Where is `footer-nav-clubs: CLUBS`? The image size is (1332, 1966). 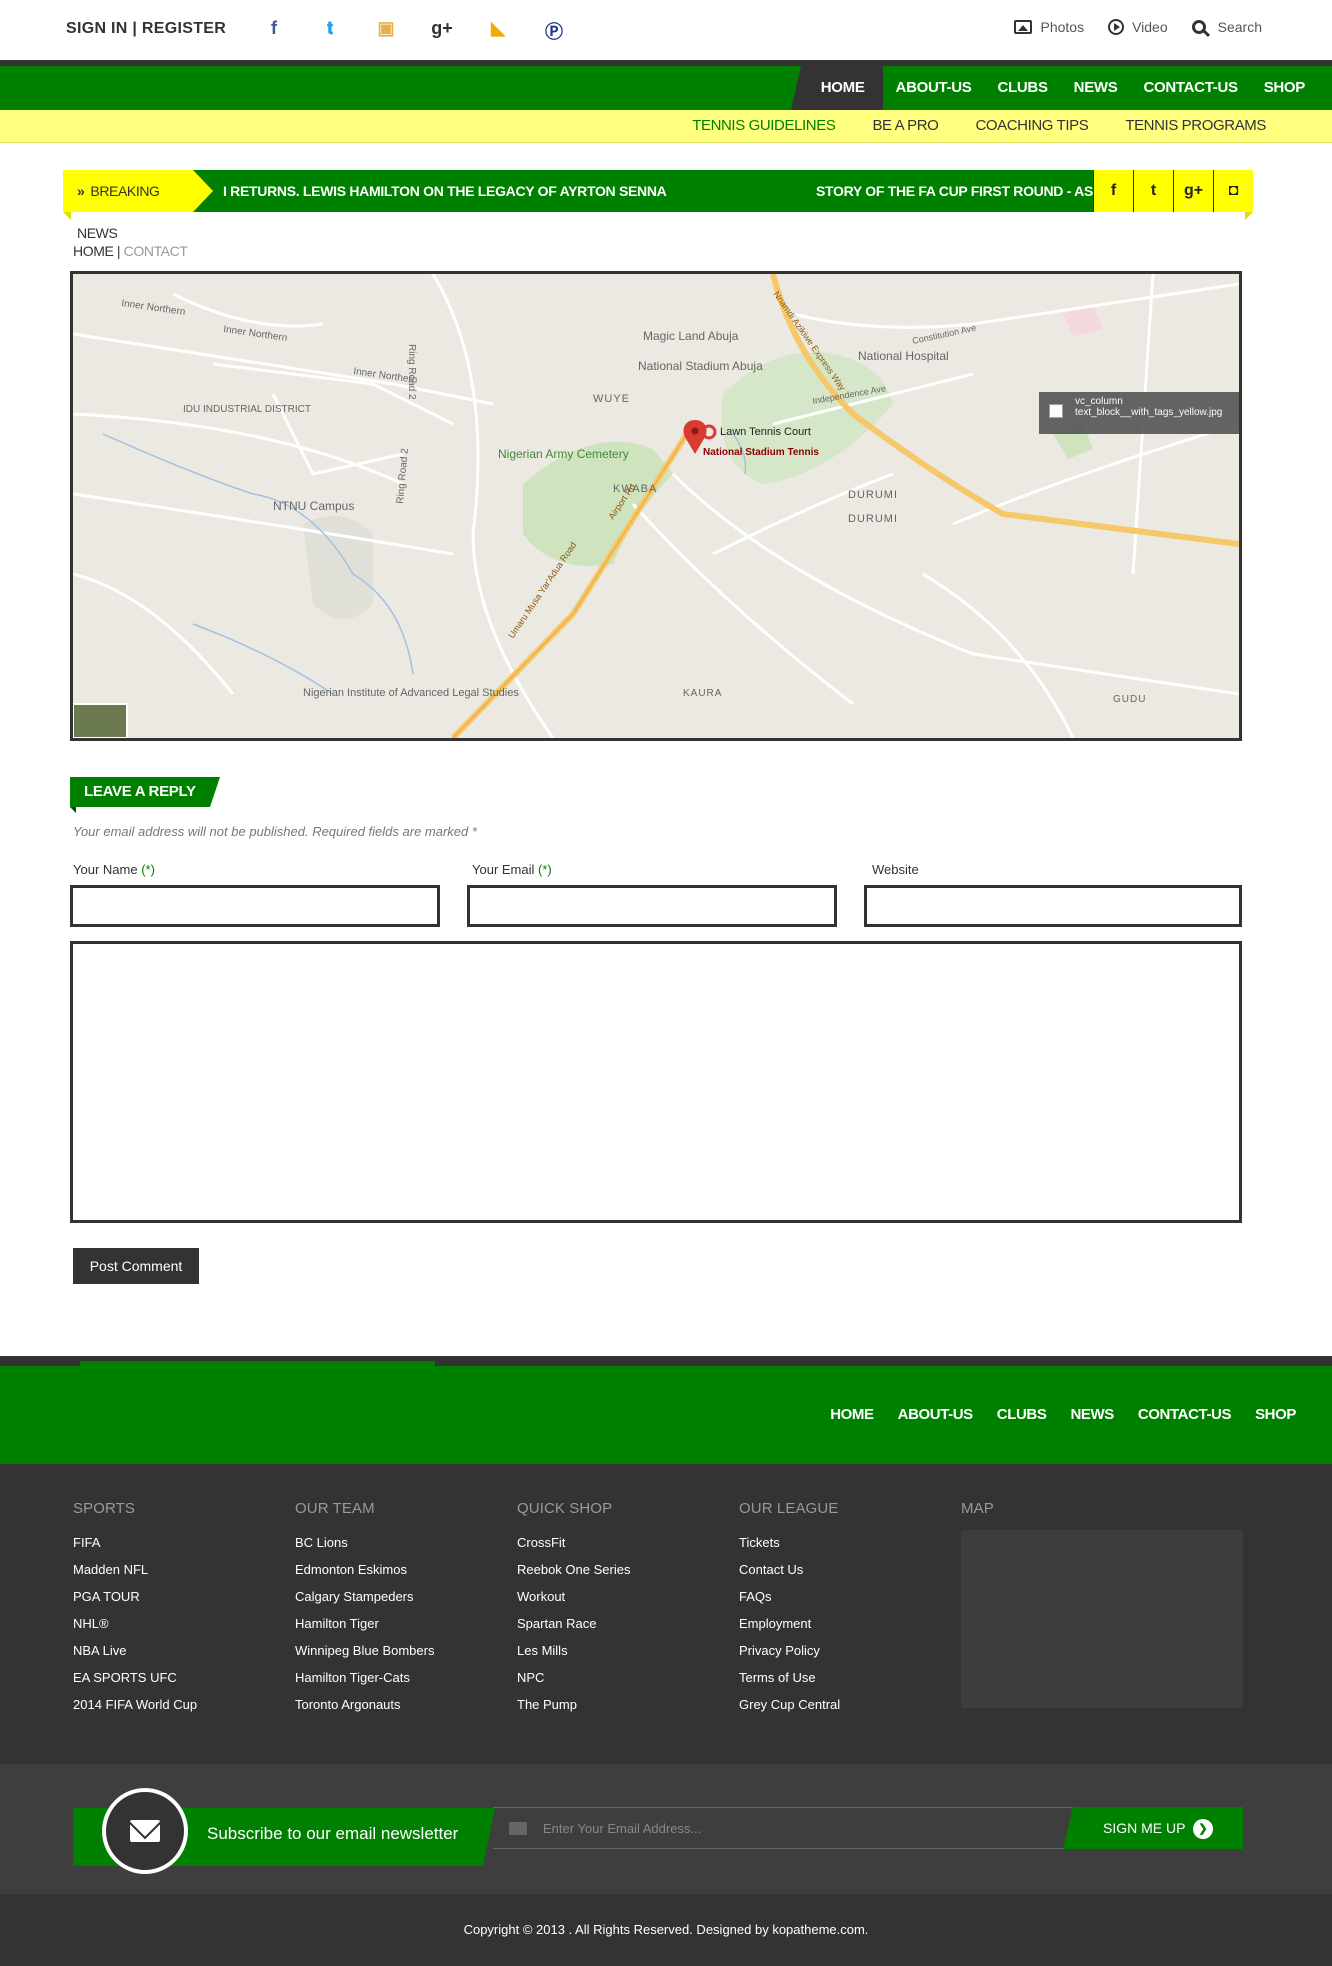
footer-nav-clubs: CLUBS is located at coordinates (1022, 1415).